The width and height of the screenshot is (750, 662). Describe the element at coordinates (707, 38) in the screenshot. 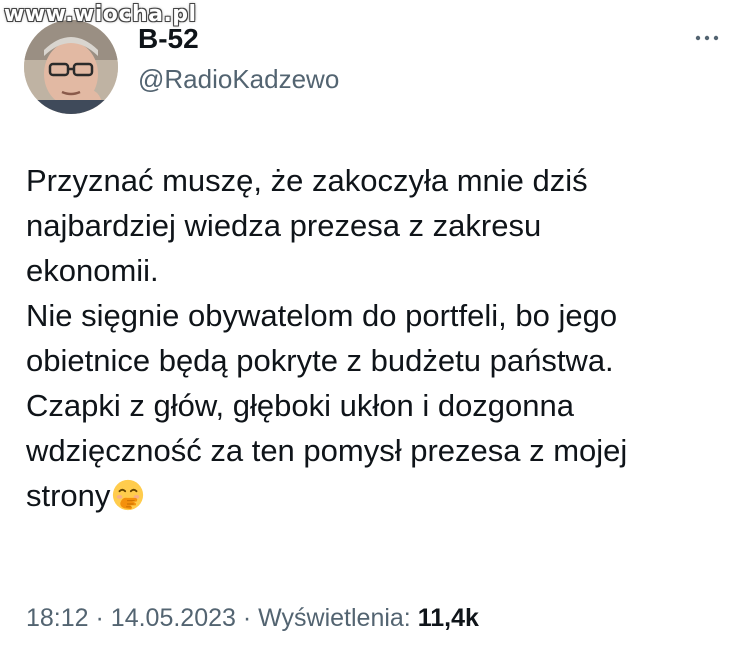

I see `more-dots-icon` at that location.